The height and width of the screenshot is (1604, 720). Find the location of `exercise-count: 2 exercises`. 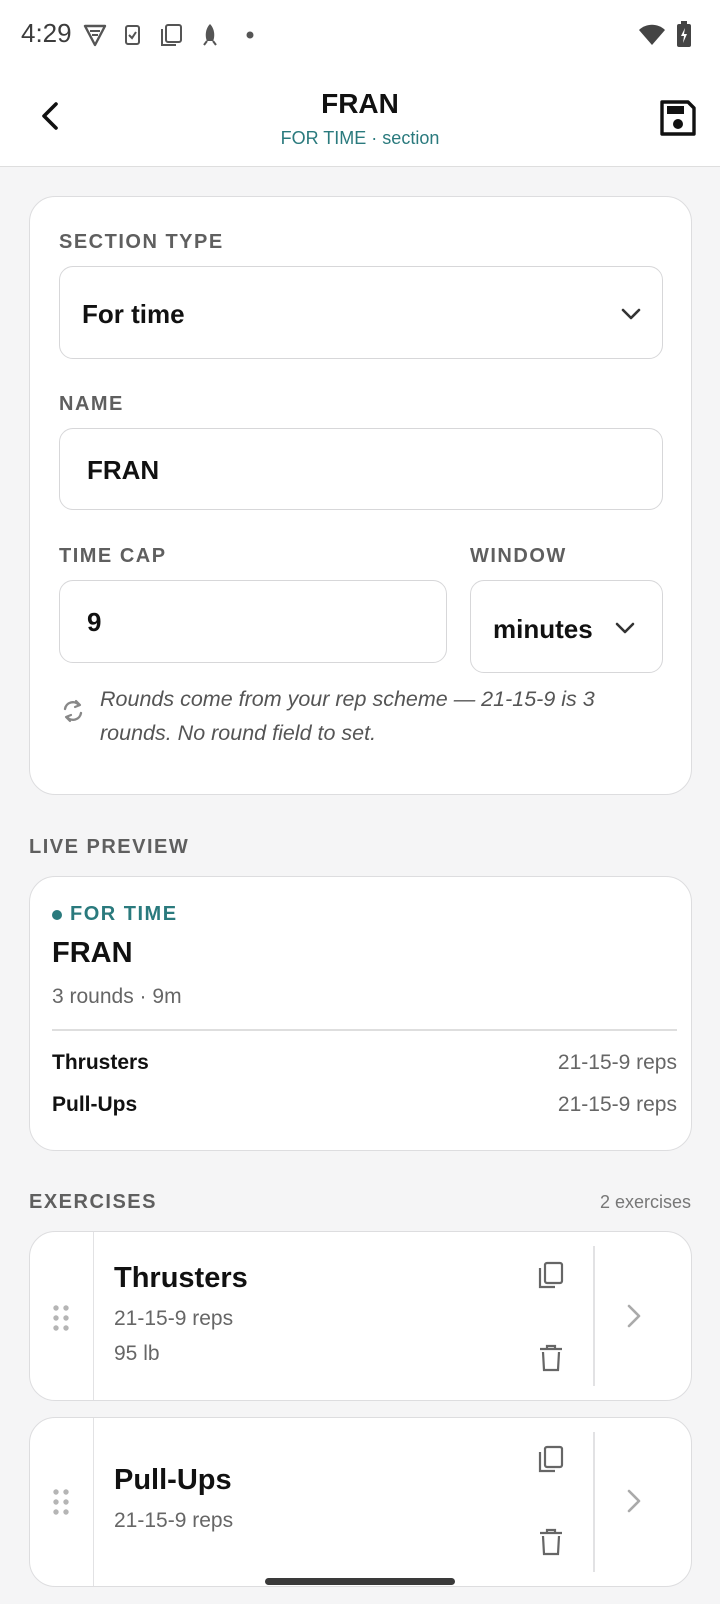

exercise-count: 2 exercises is located at coordinates (645, 1202).